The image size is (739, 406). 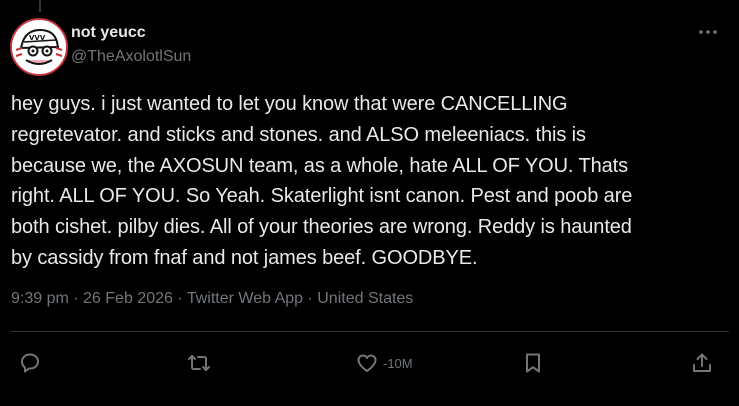 I want to click on bookmark-icon, so click(x=533, y=363).